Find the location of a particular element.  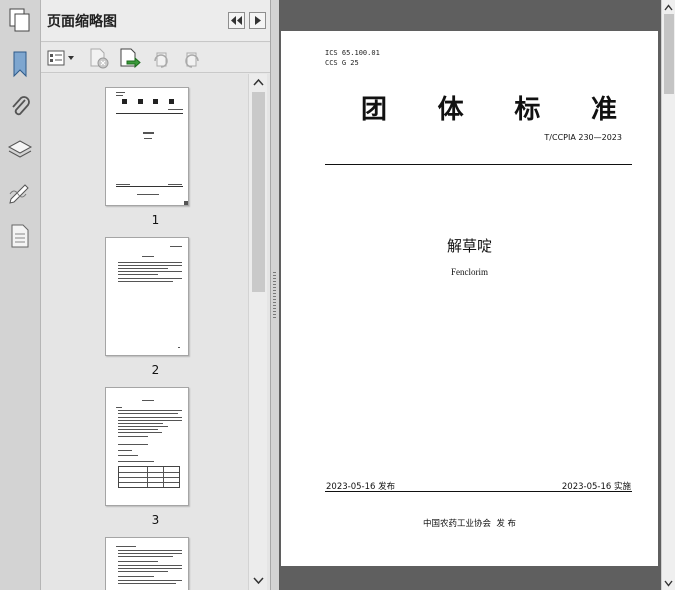

thumbnail-scrollbar is located at coordinates (257, 332).